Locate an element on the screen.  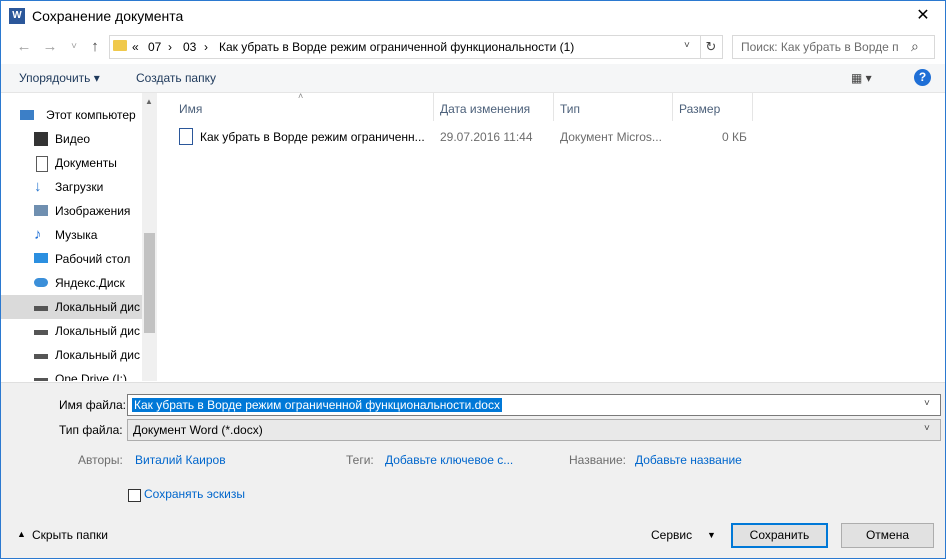
hide-folders-button: Скрыть папки is located at coordinates (70, 535).